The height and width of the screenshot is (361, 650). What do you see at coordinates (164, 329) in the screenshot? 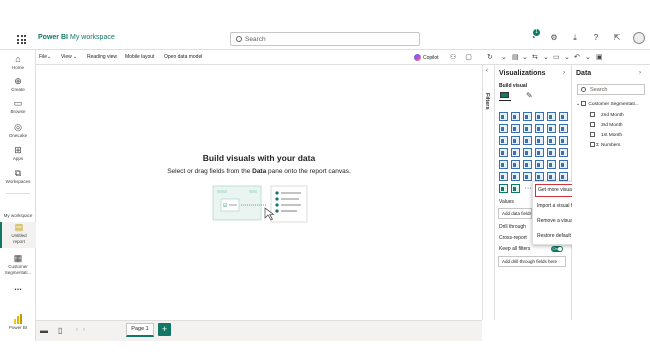
I see `add-page-button: +` at bounding box center [164, 329].